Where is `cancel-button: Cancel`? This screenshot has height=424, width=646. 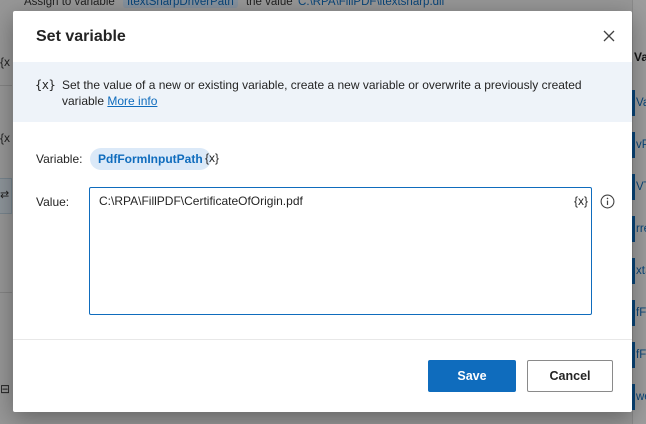 cancel-button: Cancel is located at coordinates (570, 376).